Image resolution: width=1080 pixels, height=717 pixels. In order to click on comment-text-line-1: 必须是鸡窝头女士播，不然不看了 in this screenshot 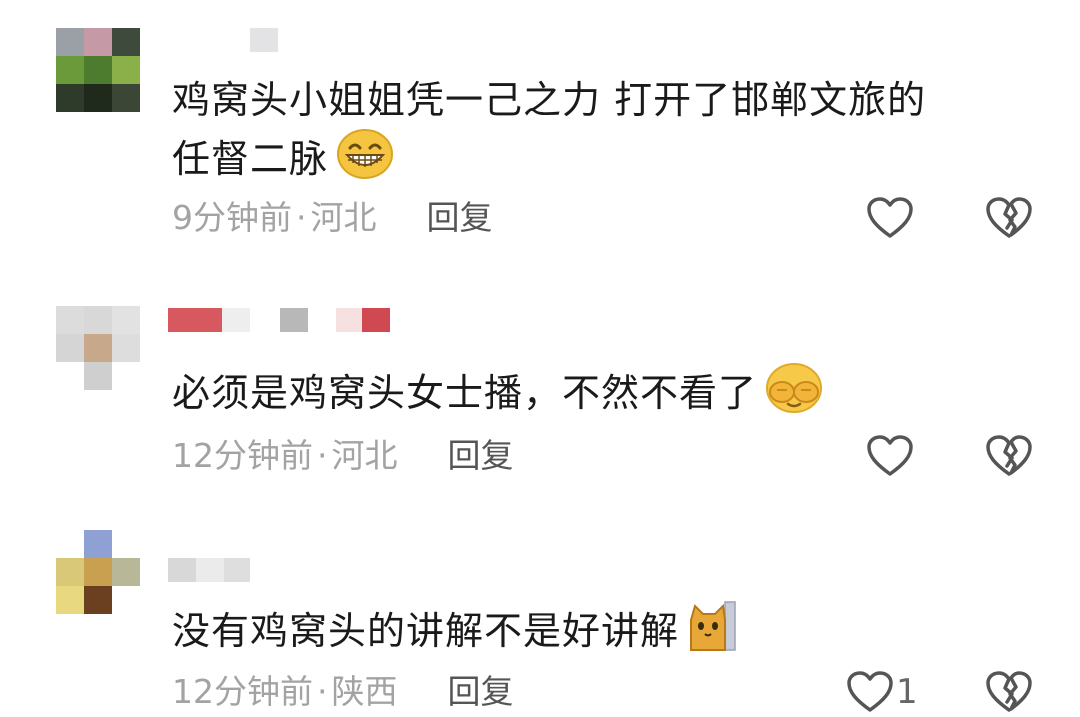, I will do `click(602, 395)`.